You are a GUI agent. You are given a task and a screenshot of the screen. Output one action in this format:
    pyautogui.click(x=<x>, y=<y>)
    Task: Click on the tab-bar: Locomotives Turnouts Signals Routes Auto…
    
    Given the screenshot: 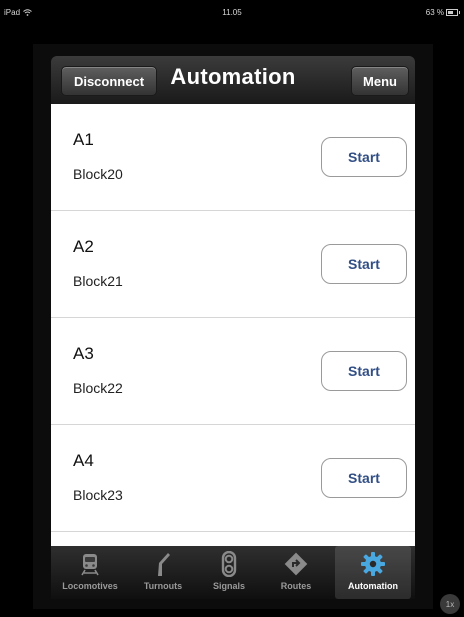 What is the action you would take?
    pyautogui.click(x=233, y=572)
    